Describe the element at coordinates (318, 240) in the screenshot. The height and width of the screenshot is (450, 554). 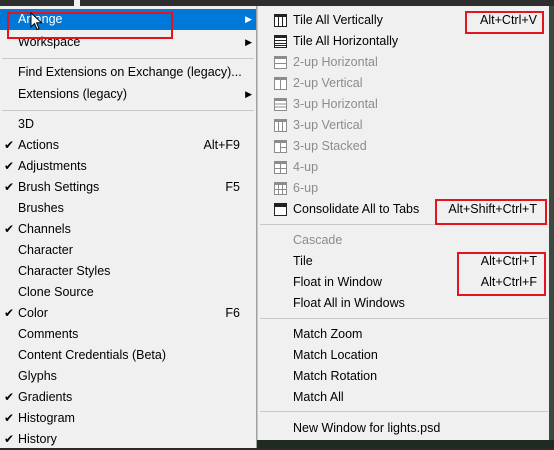
I see `menu-item-label: Cascade` at that location.